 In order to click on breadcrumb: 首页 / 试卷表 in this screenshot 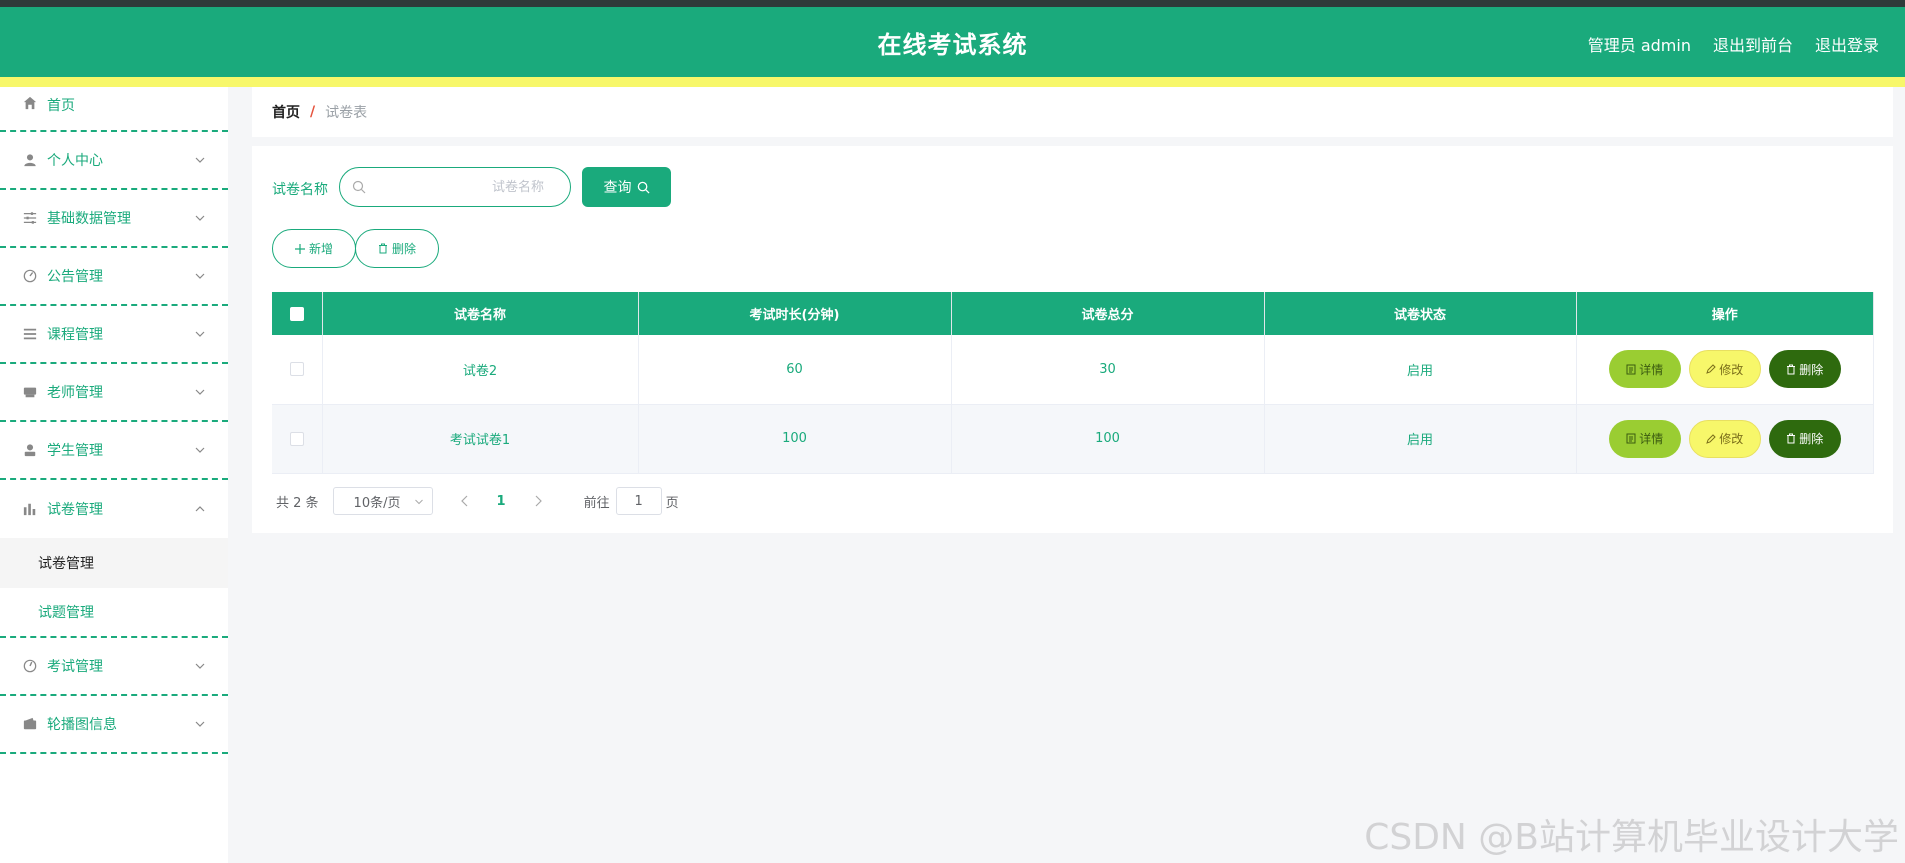, I will do `click(1072, 112)`.